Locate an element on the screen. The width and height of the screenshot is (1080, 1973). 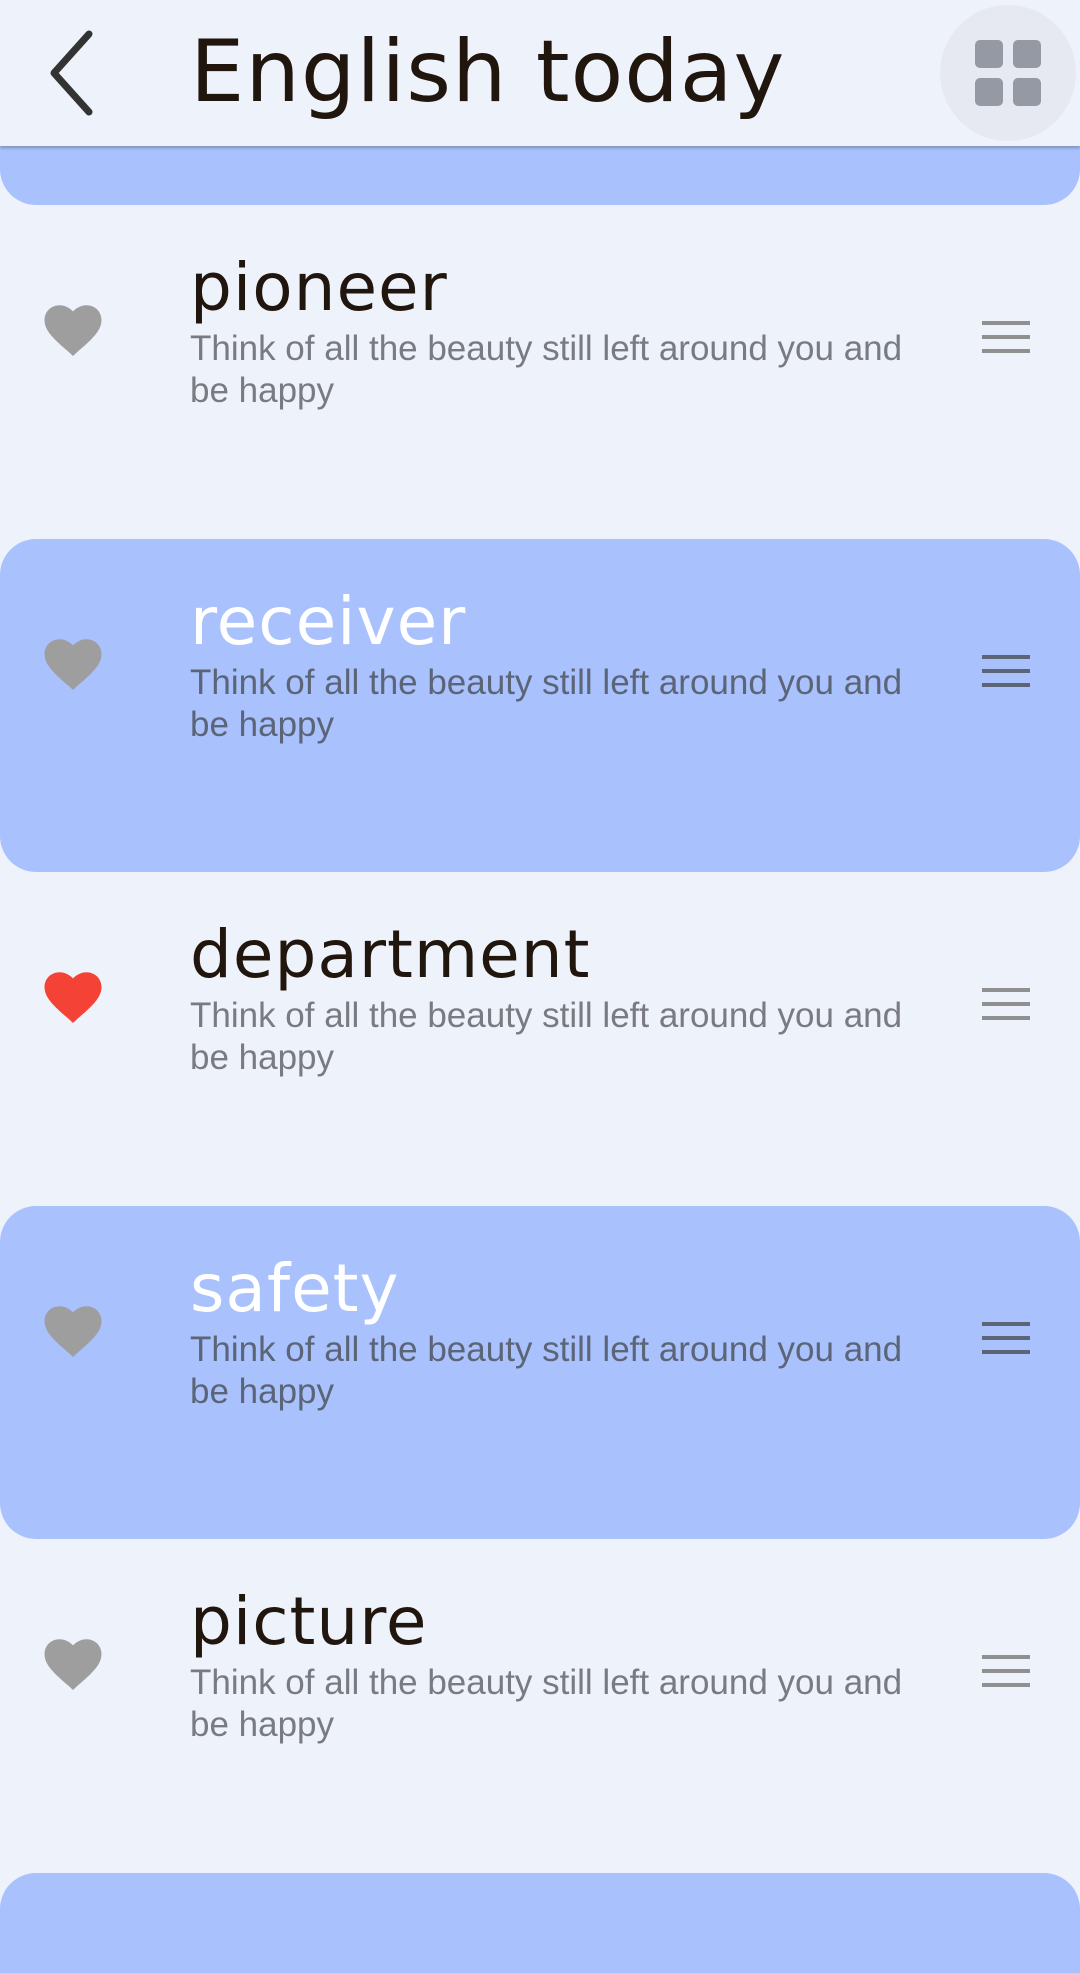
word-title: pioneer is located at coordinates (319, 287).